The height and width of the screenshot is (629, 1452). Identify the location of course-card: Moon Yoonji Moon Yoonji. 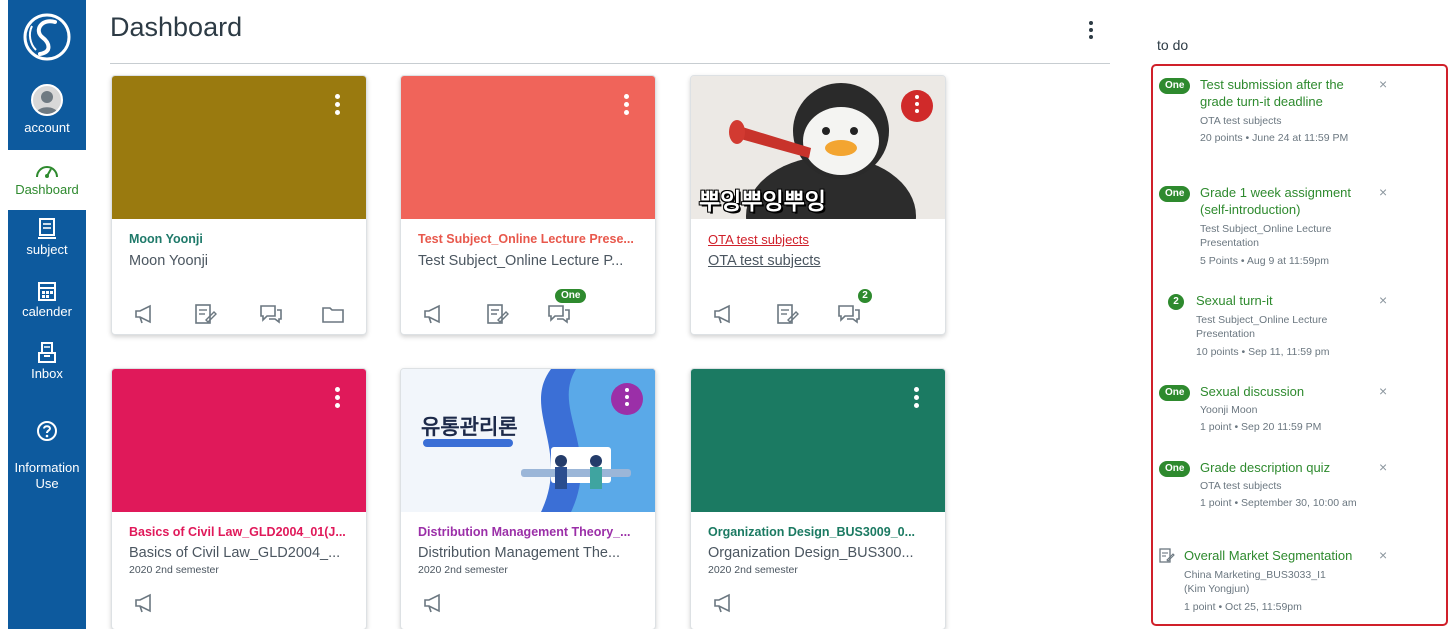
(239, 205).